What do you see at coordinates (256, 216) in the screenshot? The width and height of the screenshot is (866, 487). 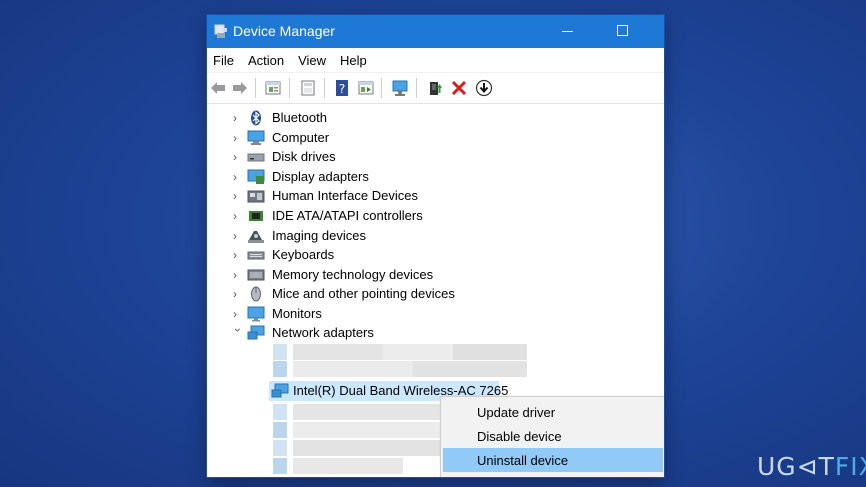 I see `ide-controller-icon` at bounding box center [256, 216].